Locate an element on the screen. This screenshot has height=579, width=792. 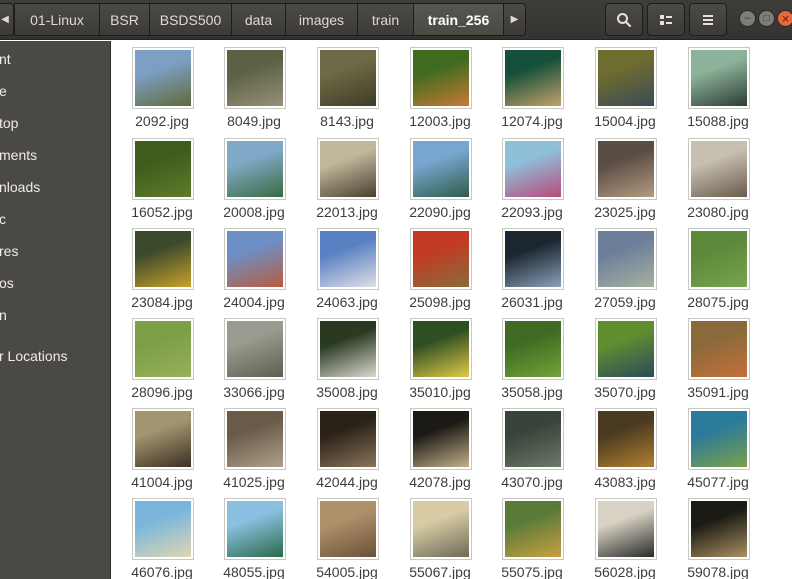
close-button: × is located at coordinates (784, 18).